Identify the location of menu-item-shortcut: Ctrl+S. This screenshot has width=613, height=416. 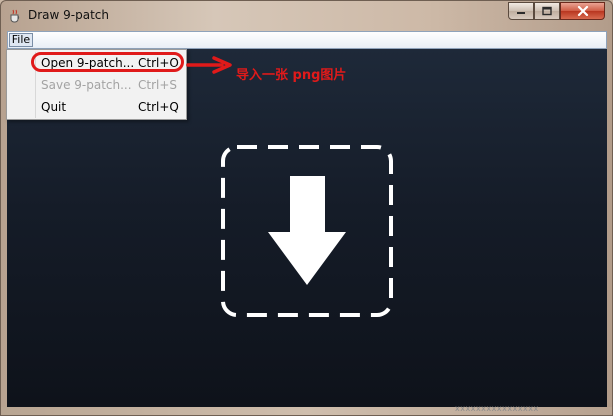
(158, 85).